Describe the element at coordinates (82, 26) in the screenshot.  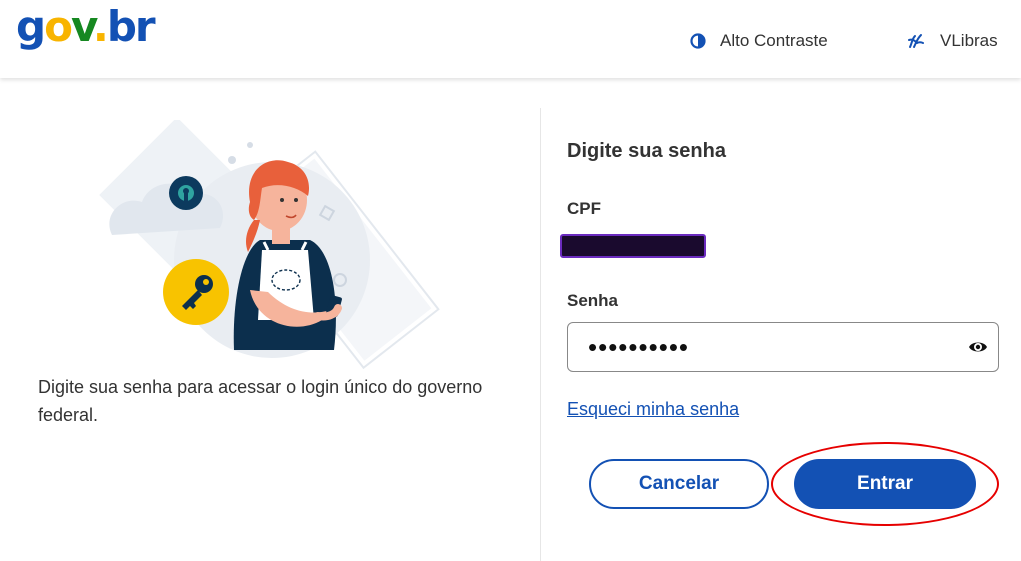
I see `logo-v: v` at that location.